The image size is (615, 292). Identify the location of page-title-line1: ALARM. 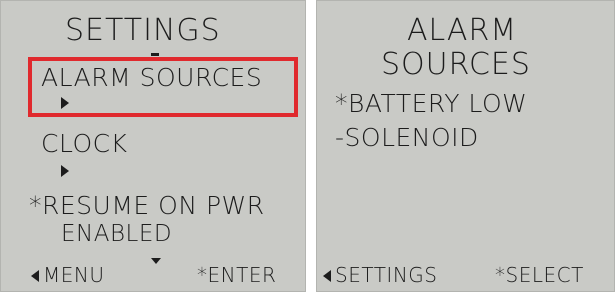
(462, 30).